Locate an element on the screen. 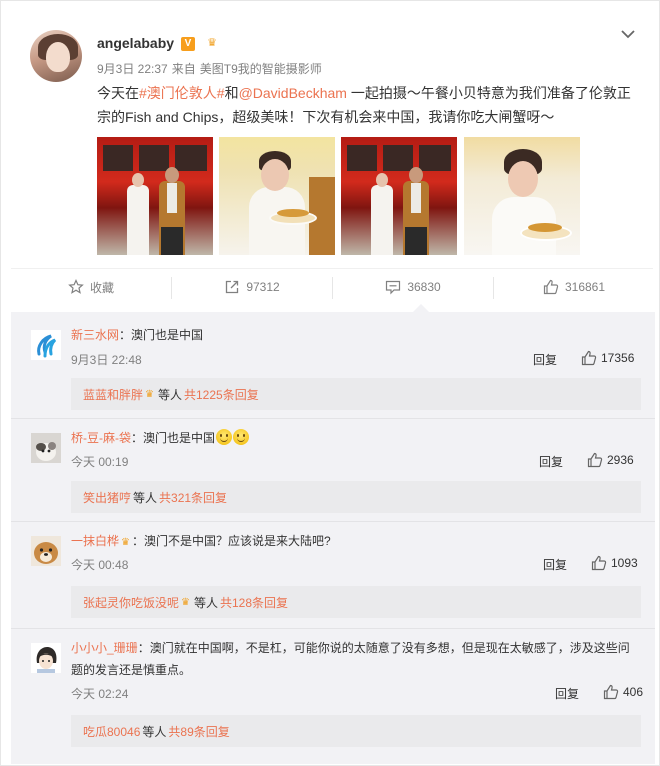 The image size is (660, 766). star-icon is located at coordinates (76, 286).